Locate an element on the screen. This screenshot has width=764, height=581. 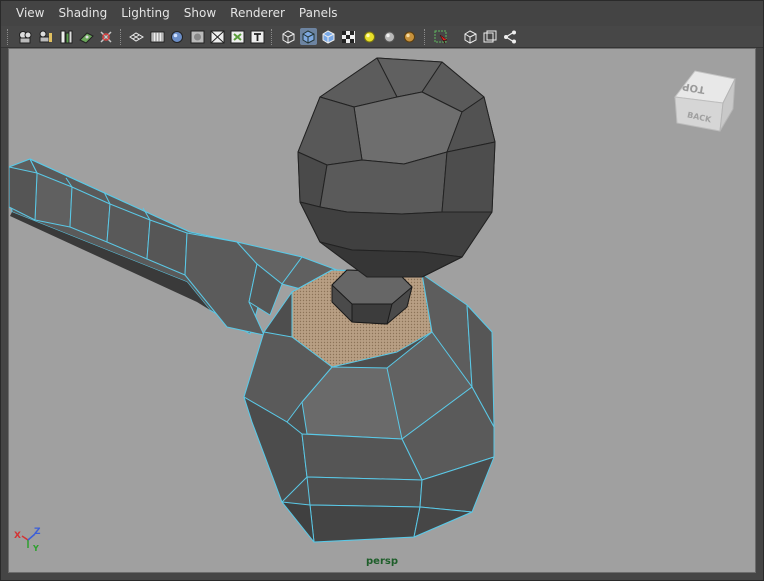
menu-shading: Shading is located at coordinates (82, 13).